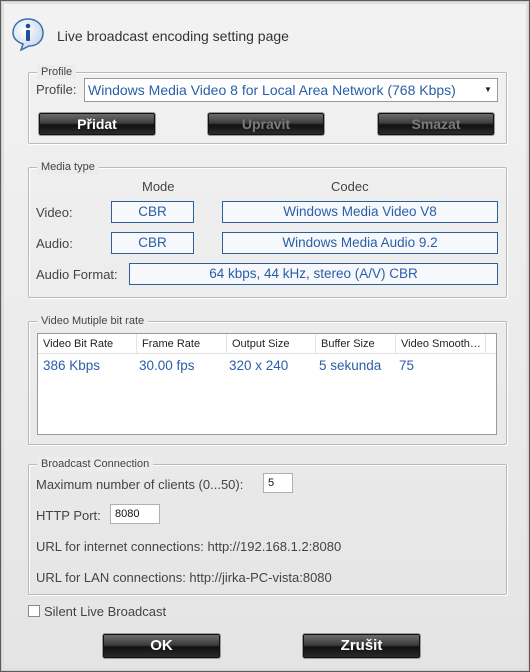 This screenshot has height=672, width=530. What do you see at coordinates (56, 89) in the screenshot?
I see `profile-label: Profile:` at bounding box center [56, 89].